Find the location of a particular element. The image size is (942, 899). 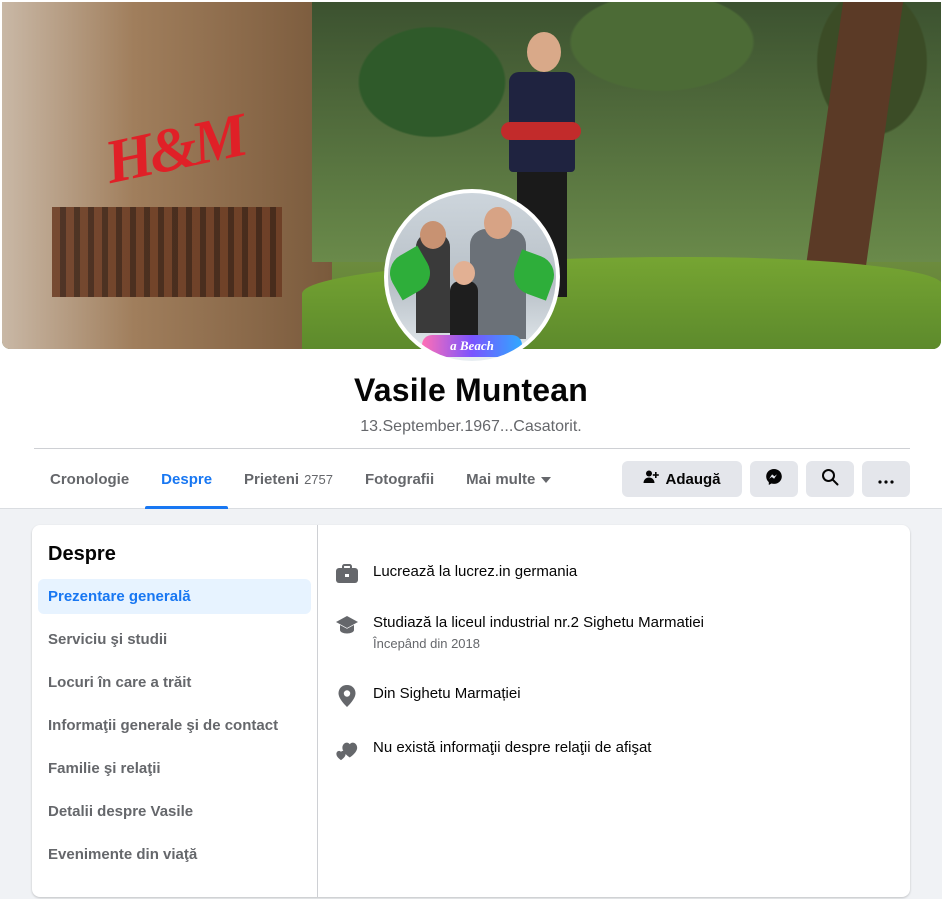

about-menu-details: Detalii despre Vasile is located at coordinates (174, 811).